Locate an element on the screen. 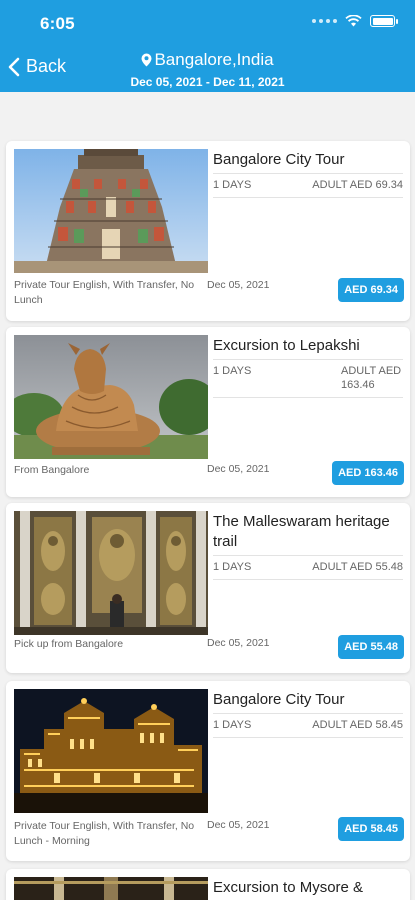 The image size is (415, 900). tour-info-row: 1 DAYS ADULT AED 69.34 is located at coordinates (308, 185).